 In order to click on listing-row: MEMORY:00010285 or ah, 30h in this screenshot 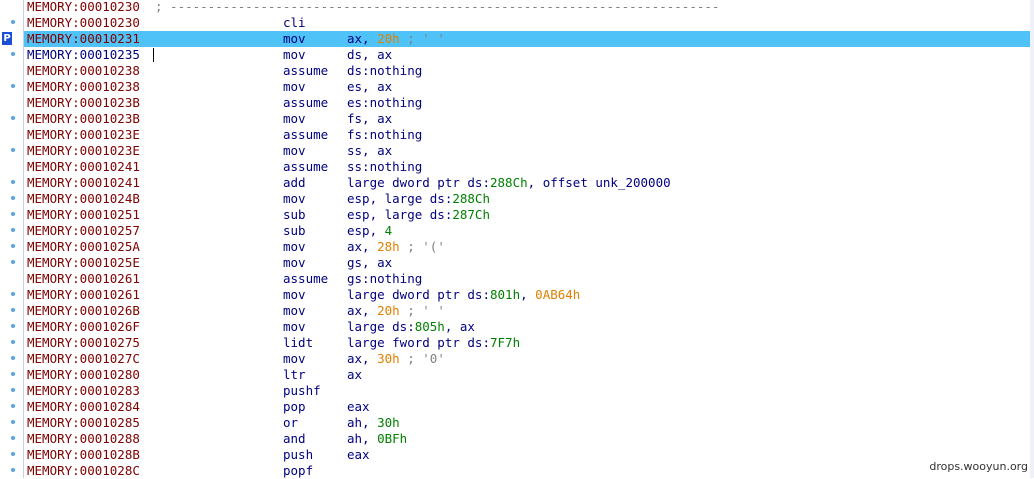, I will do `click(517, 423)`.